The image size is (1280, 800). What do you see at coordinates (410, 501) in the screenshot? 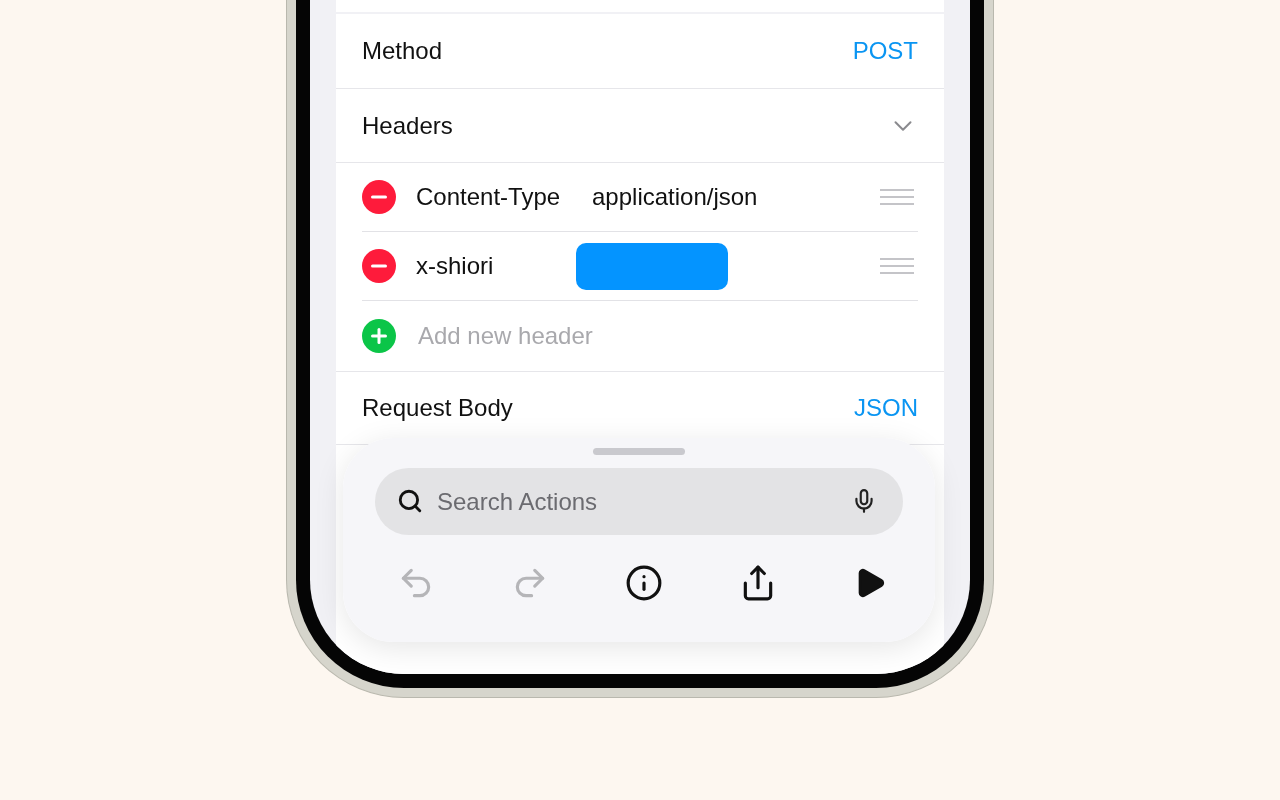
I see `search-icon` at bounding box center [410, 501].